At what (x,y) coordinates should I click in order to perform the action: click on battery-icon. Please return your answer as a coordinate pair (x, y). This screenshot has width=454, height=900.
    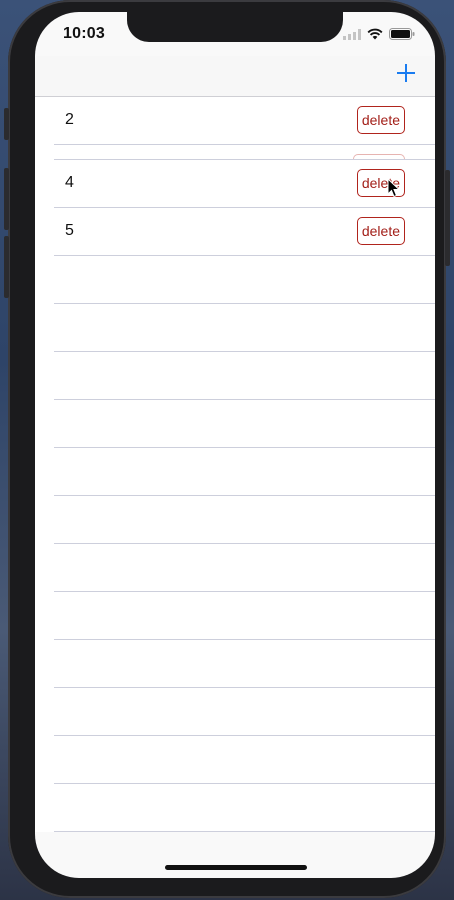
    Looking at the image, I should click on (402, 34).